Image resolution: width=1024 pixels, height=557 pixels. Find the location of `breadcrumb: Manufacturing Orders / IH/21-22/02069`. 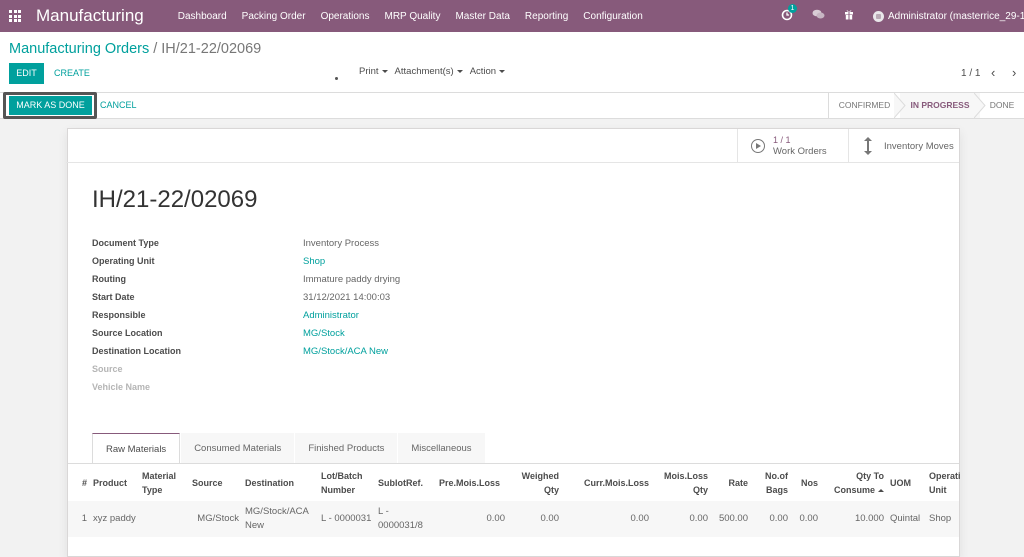

breadcrumb: Manufacturing Orders / IH/21-22/02069 is located at coordinates (135, 49).